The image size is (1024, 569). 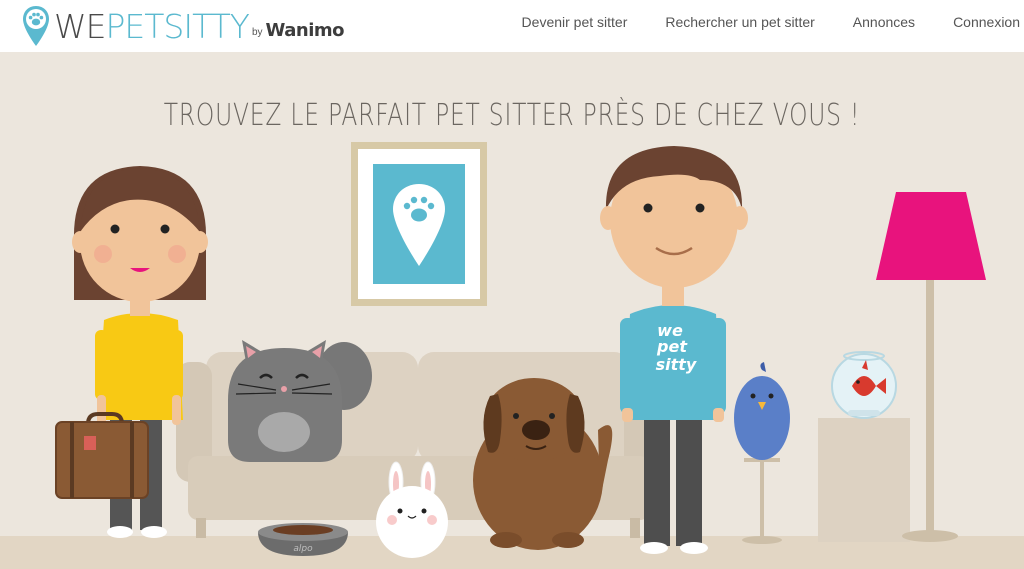 I want to click on fishbowl, so click(x=864, y=385).